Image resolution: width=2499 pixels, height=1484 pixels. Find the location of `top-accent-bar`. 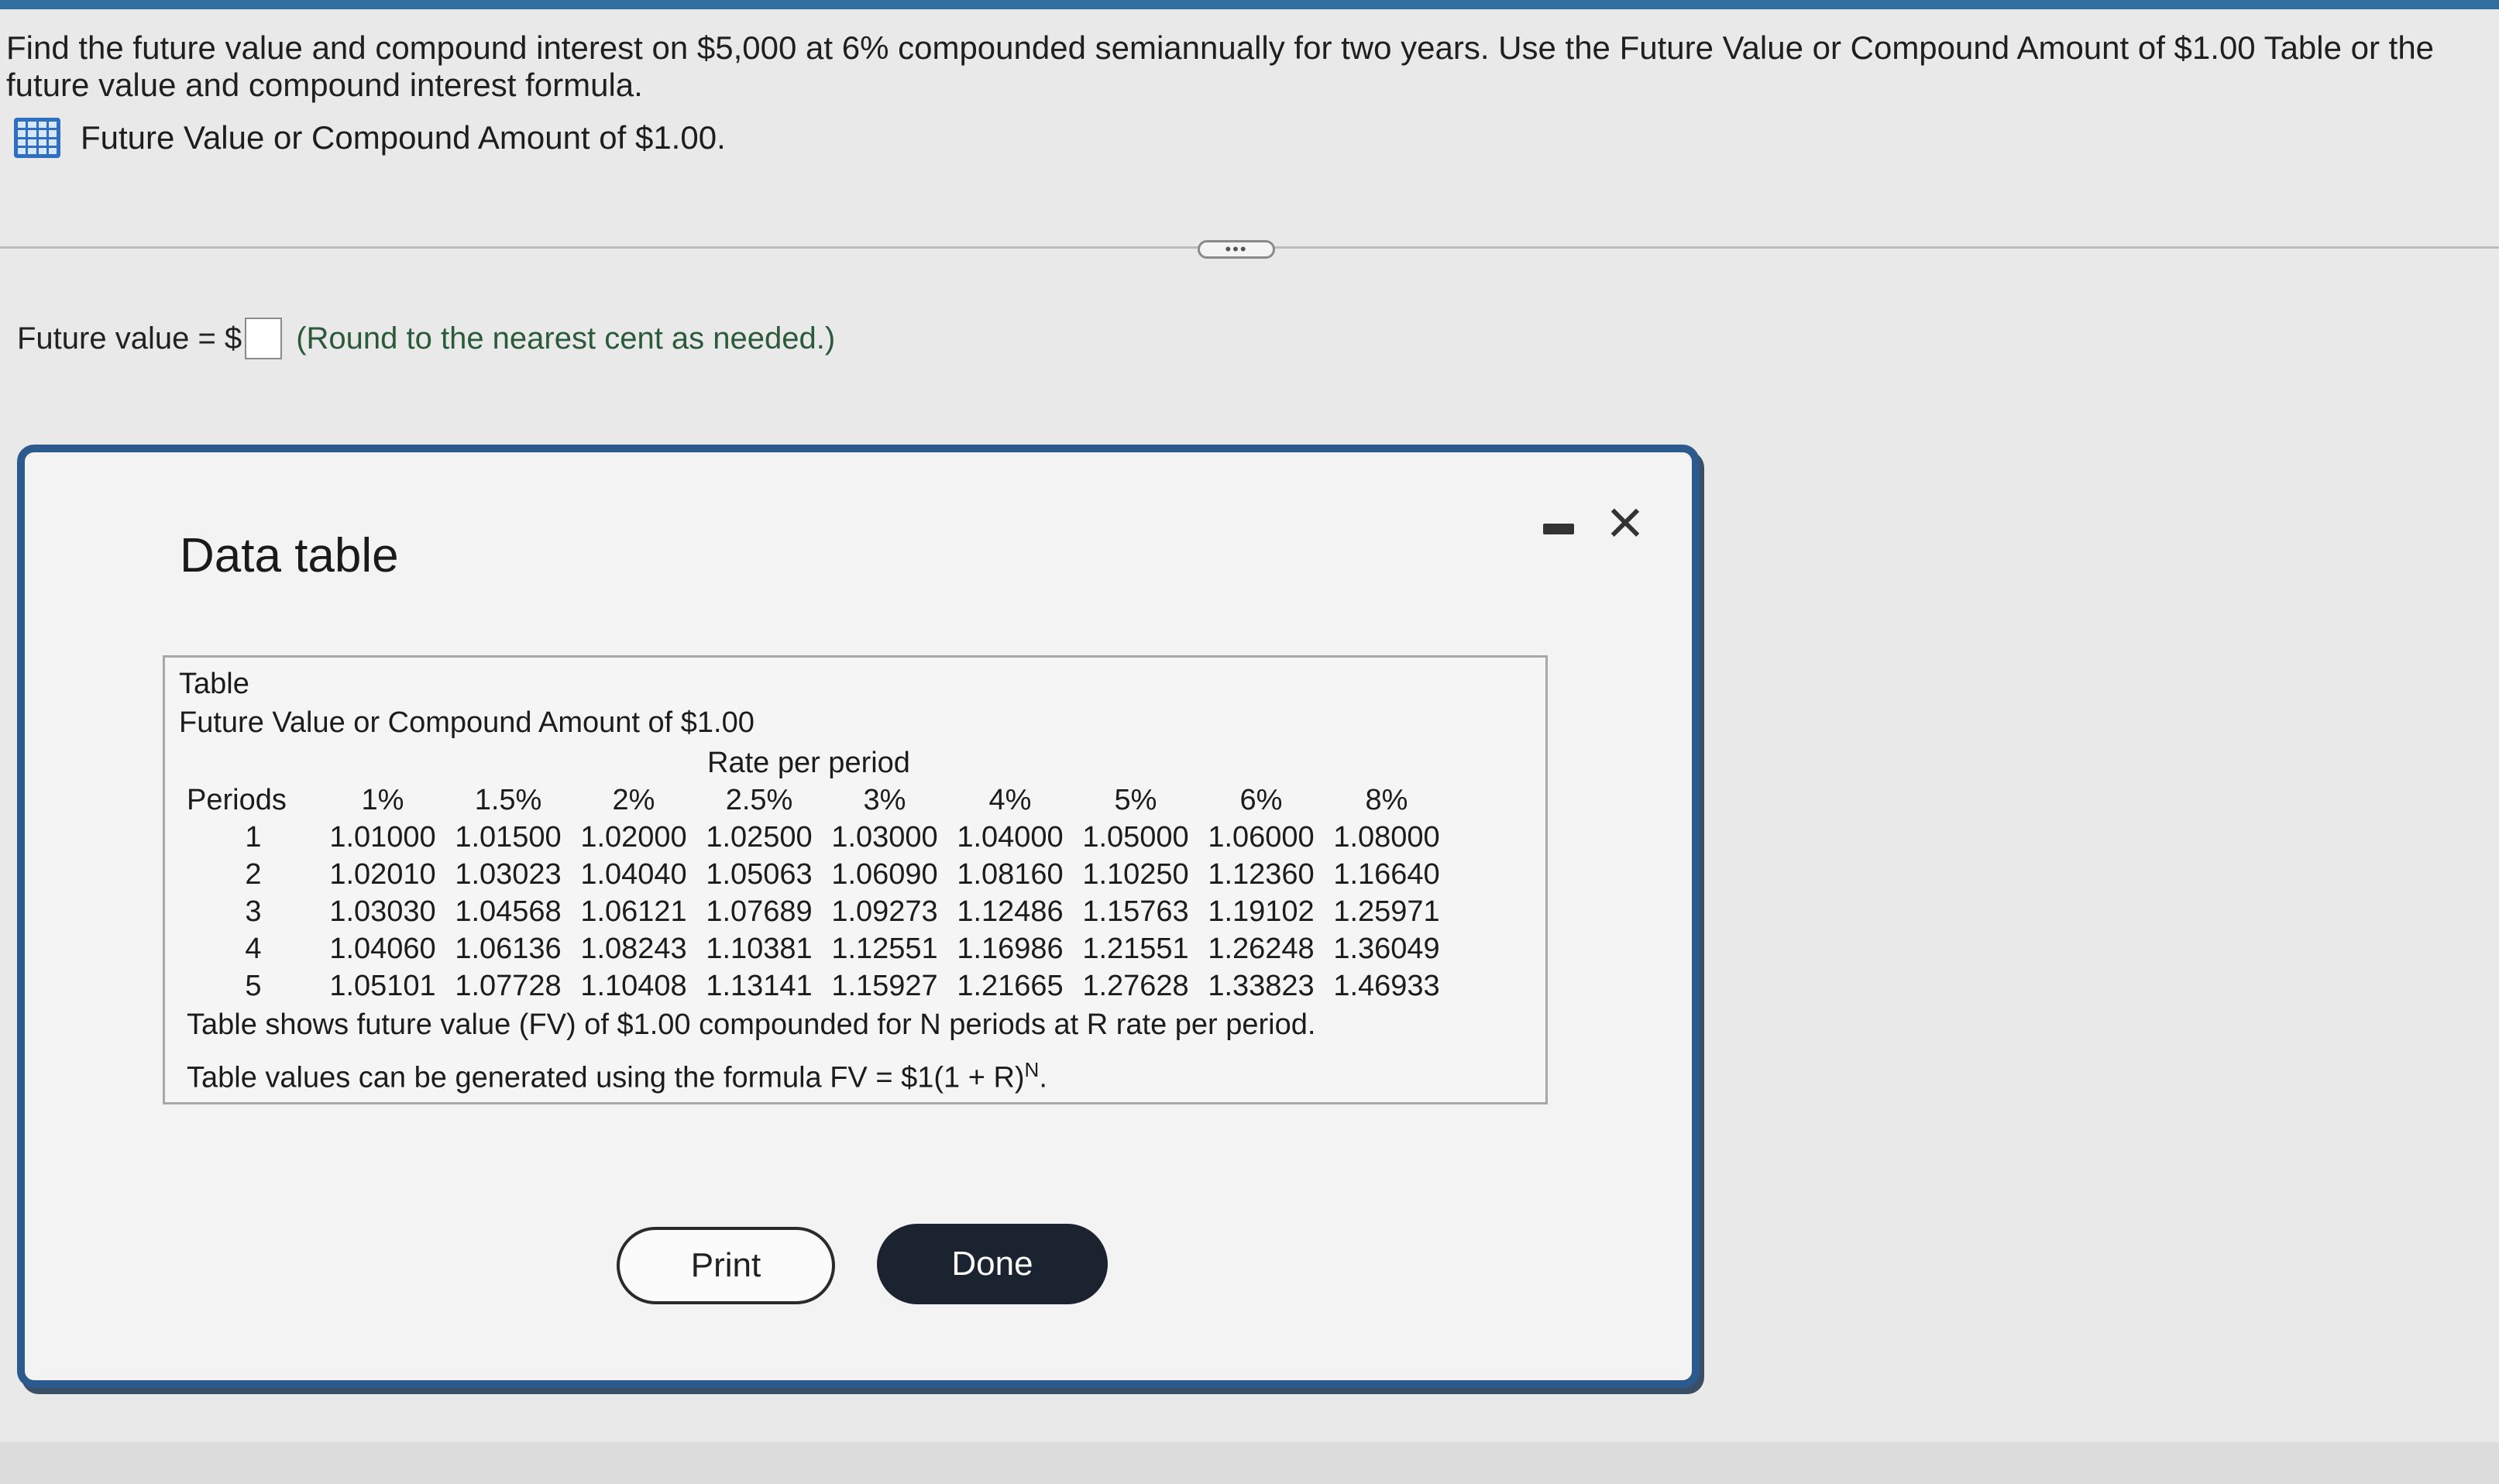

top-accent-bar is located at coordinates (1249, 4).